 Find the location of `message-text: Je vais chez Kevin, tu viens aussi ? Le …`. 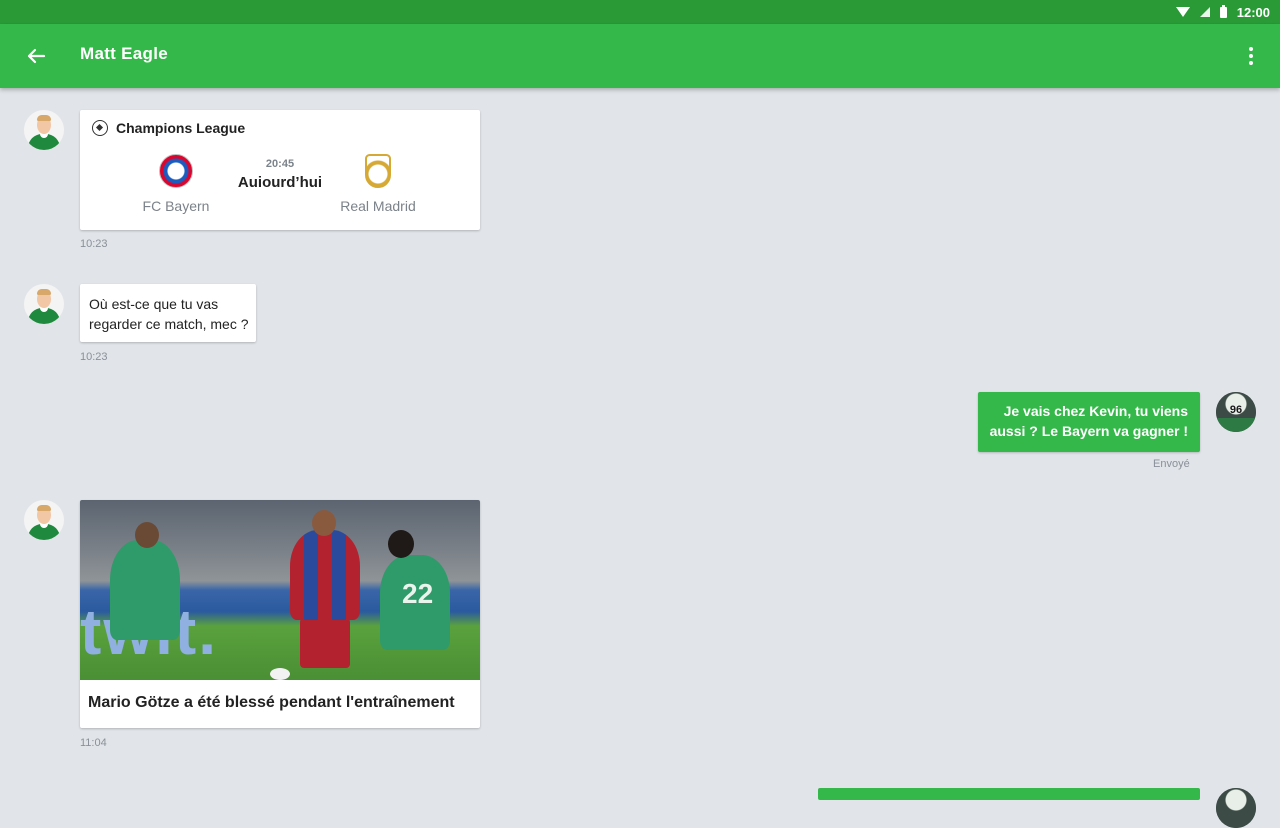

message-text: Je vais chez Kevin, tu viens aussi ? Le … is located at coordinates (1088, 421).